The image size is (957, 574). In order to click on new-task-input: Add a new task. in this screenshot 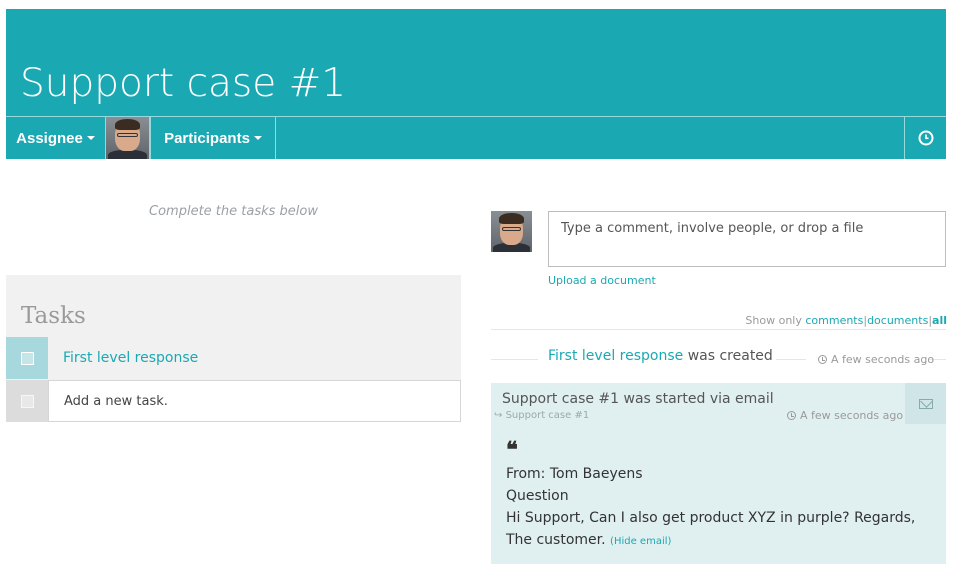, I will do `click(254, 401)`.